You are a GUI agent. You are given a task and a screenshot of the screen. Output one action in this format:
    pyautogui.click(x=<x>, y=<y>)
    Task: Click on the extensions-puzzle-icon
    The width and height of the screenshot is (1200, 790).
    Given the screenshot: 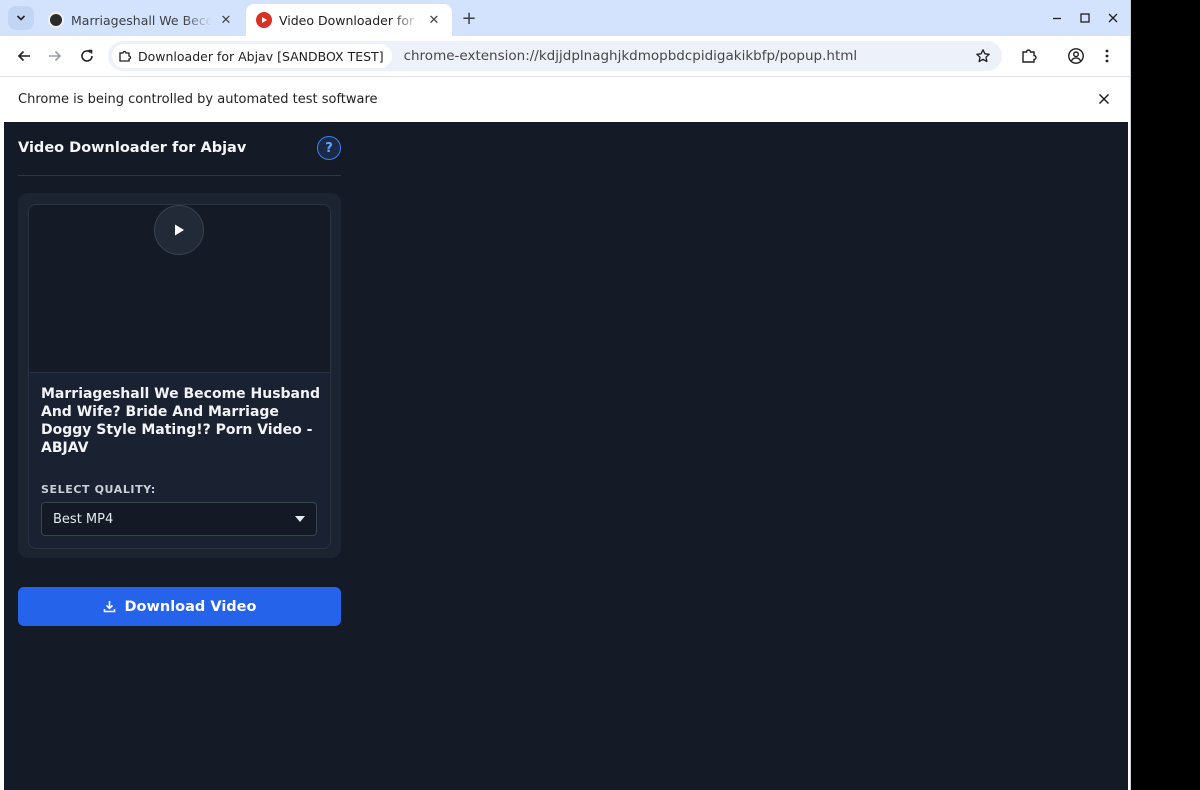 What is the action you would take?
    pyautogui.click(x=1029, y=56)
    